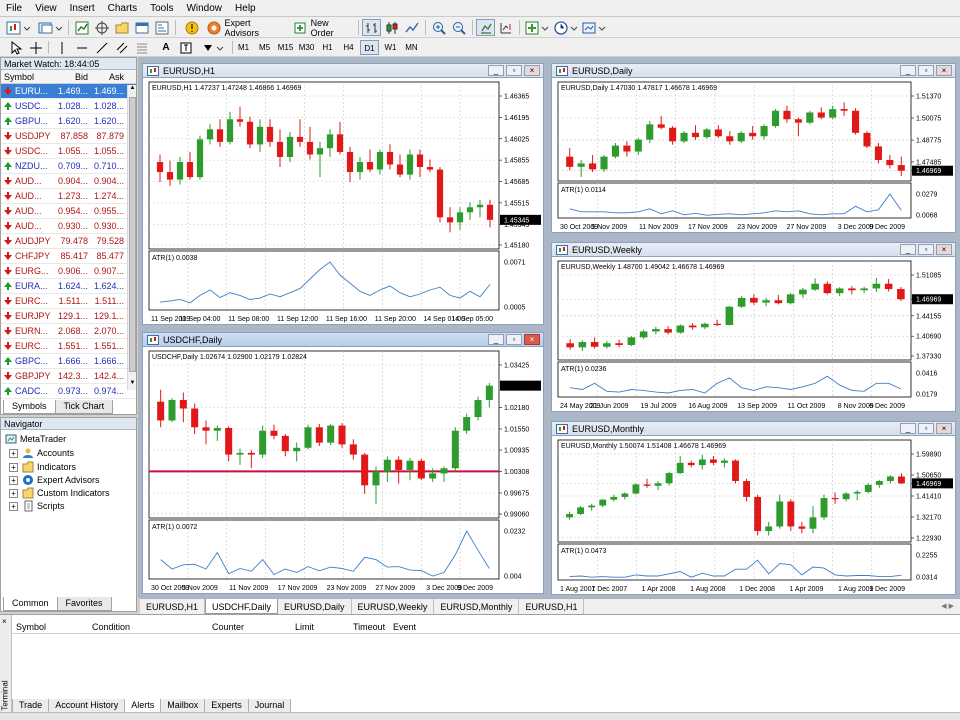 This screenshot has width=960, height=720. I want to click on column-bid: Bid, so click(71, 76).